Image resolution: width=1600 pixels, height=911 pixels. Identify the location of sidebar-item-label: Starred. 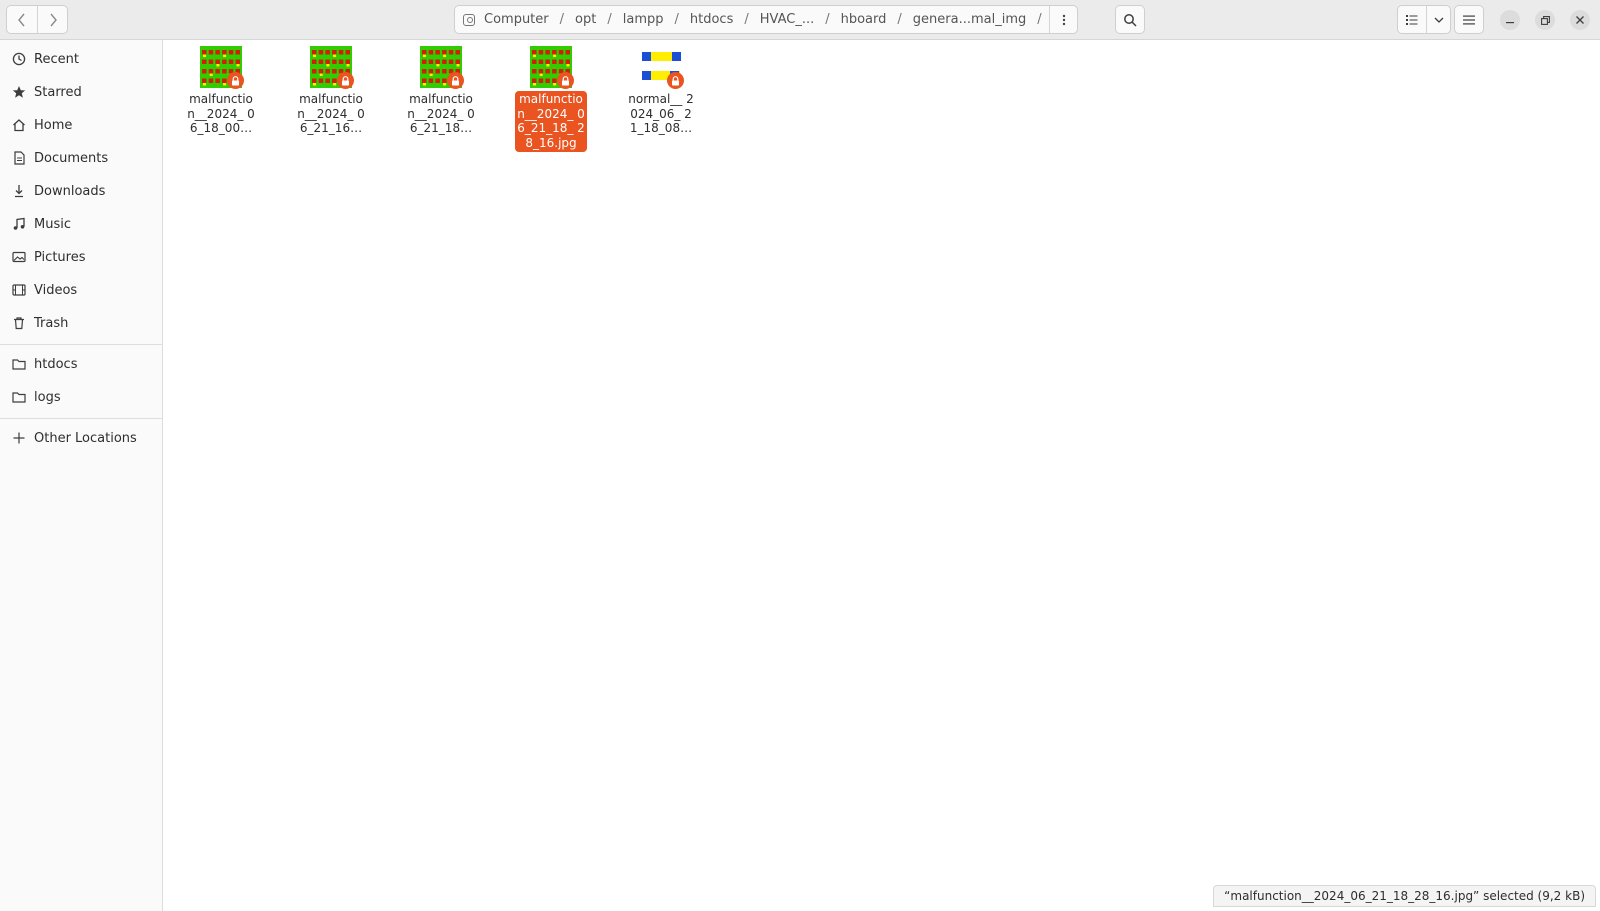
(58, 92).